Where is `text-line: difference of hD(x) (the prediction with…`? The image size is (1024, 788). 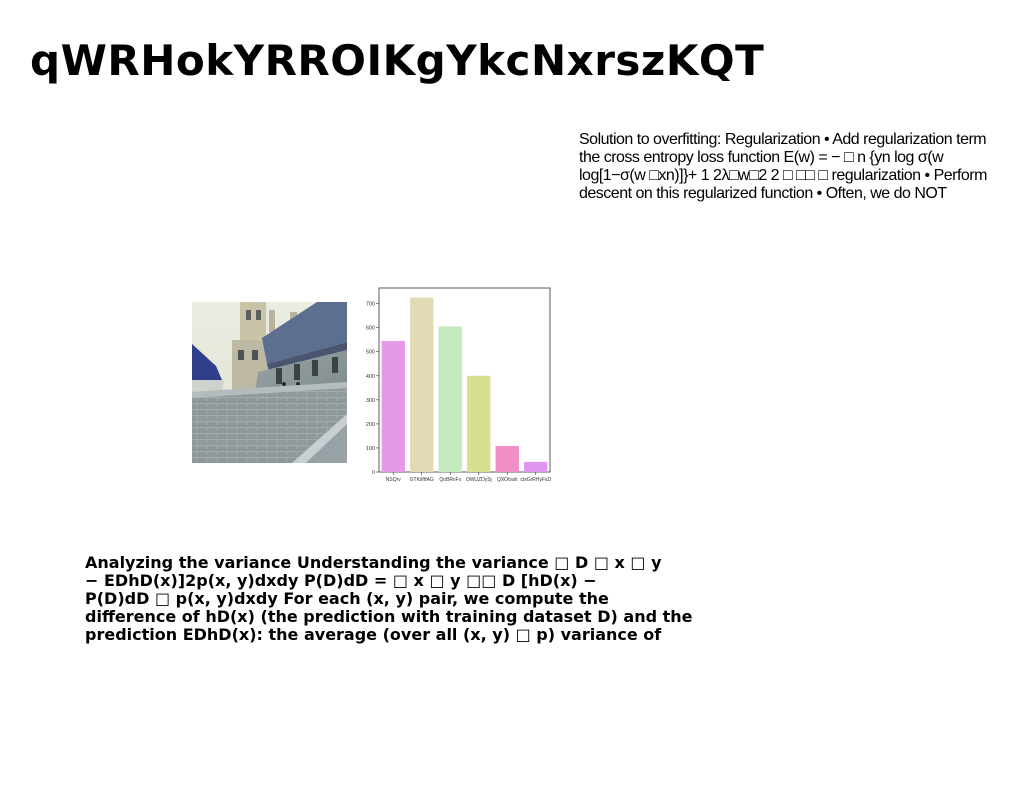 text-line: difference of hD(x) (the prediction with… is located at coordinates (389, 616).